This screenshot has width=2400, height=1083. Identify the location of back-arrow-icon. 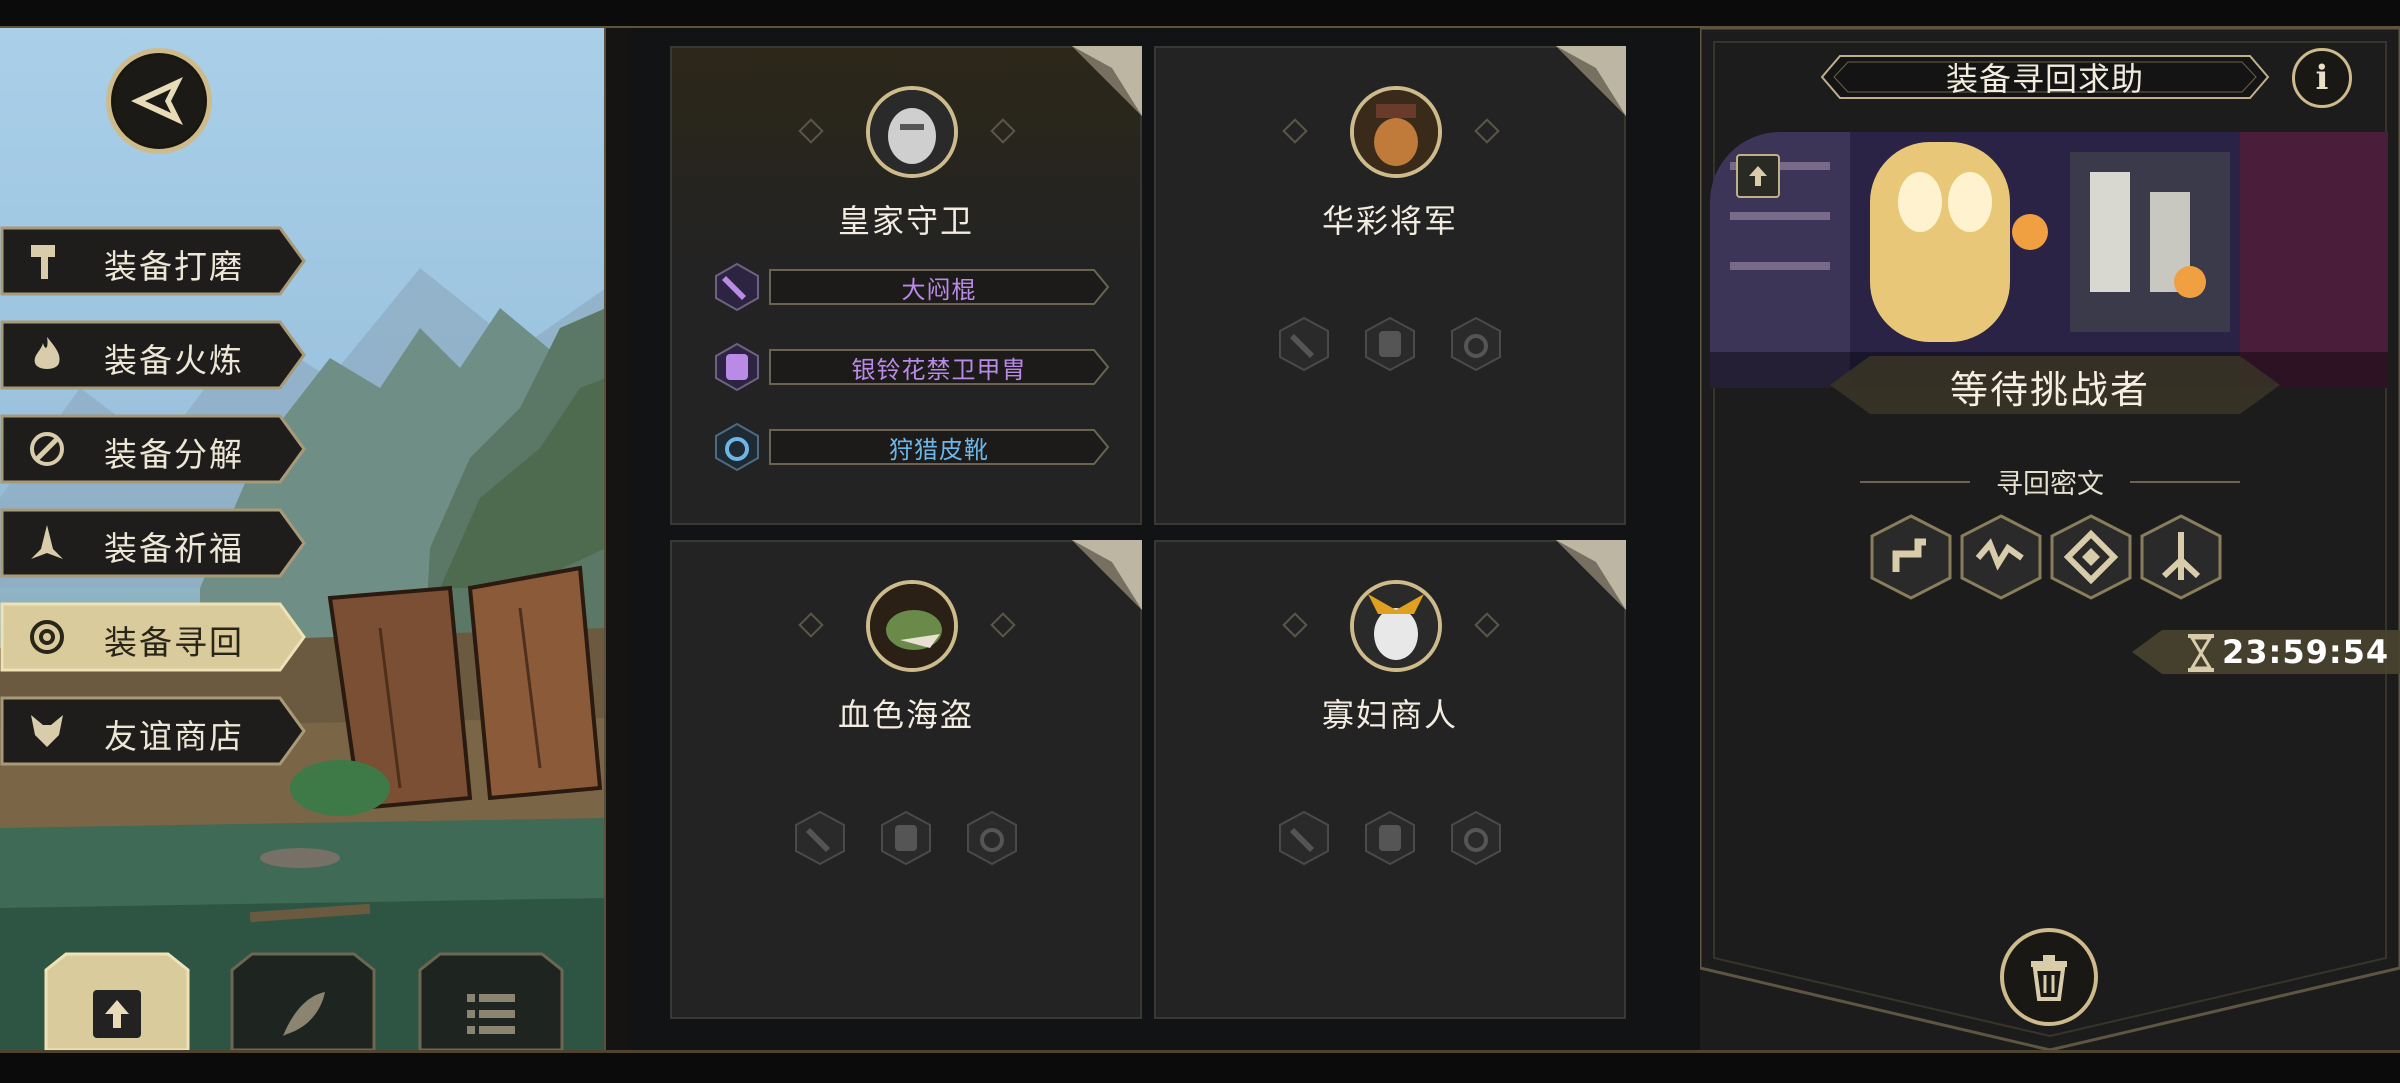
(157, 101).